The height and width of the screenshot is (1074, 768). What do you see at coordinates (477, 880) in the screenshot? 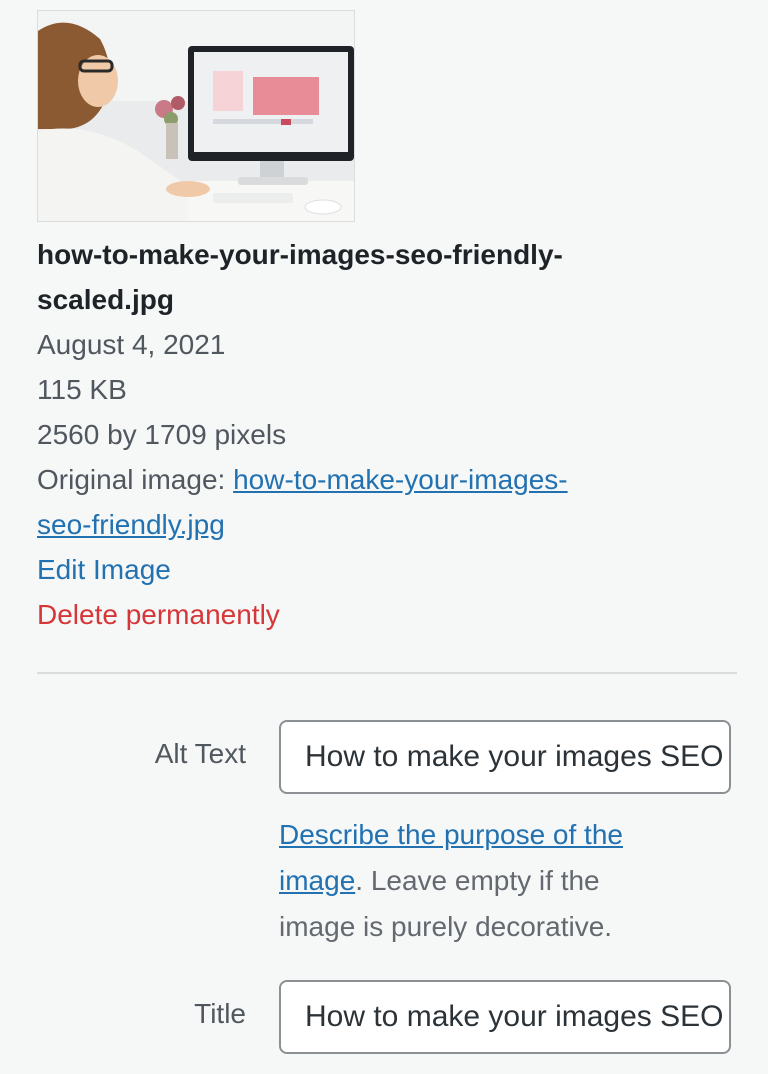
I see `alt-help-text: . Leave empty if the` at bounding box center [477, 880].